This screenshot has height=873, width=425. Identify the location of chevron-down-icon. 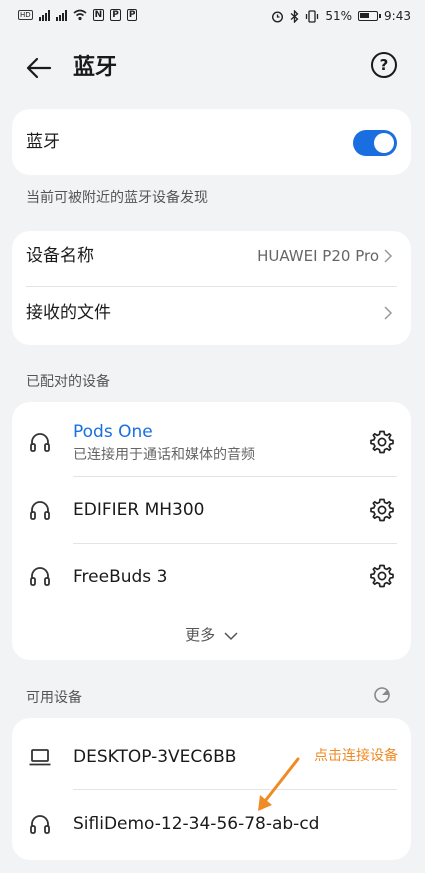
(231, 635).